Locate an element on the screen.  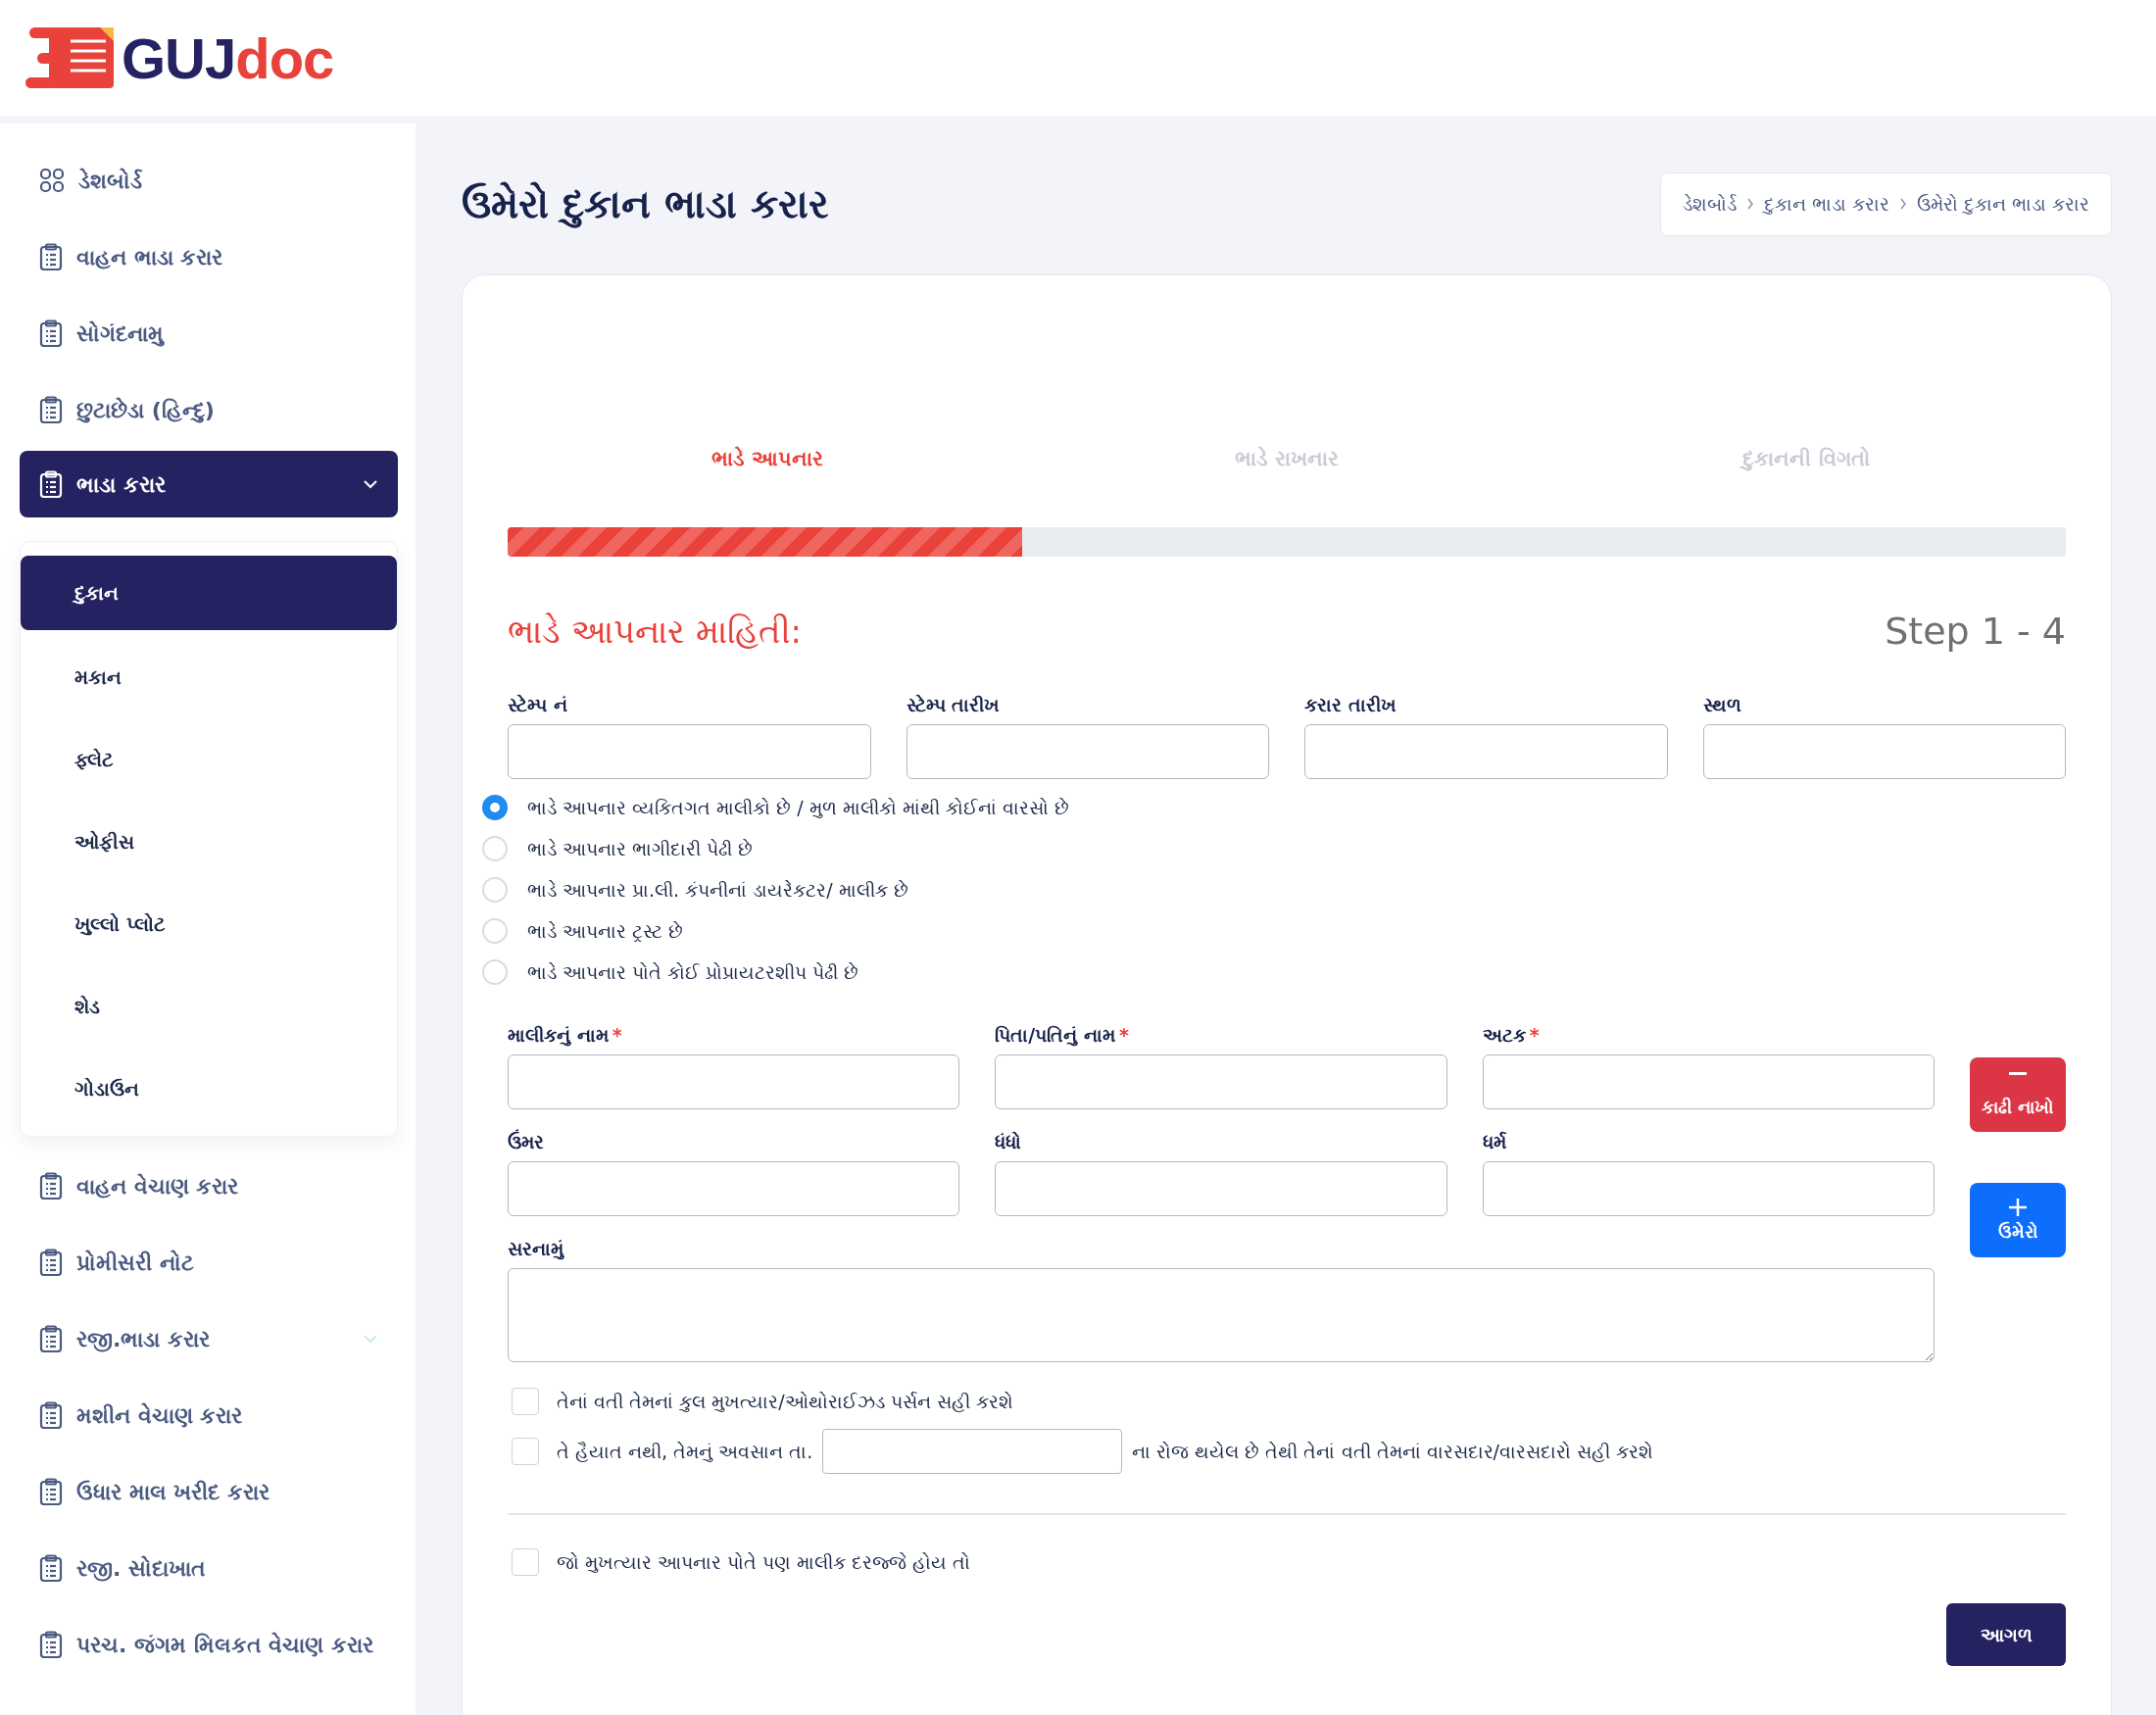
plus-icon is located at coordinates (2018, 1207).